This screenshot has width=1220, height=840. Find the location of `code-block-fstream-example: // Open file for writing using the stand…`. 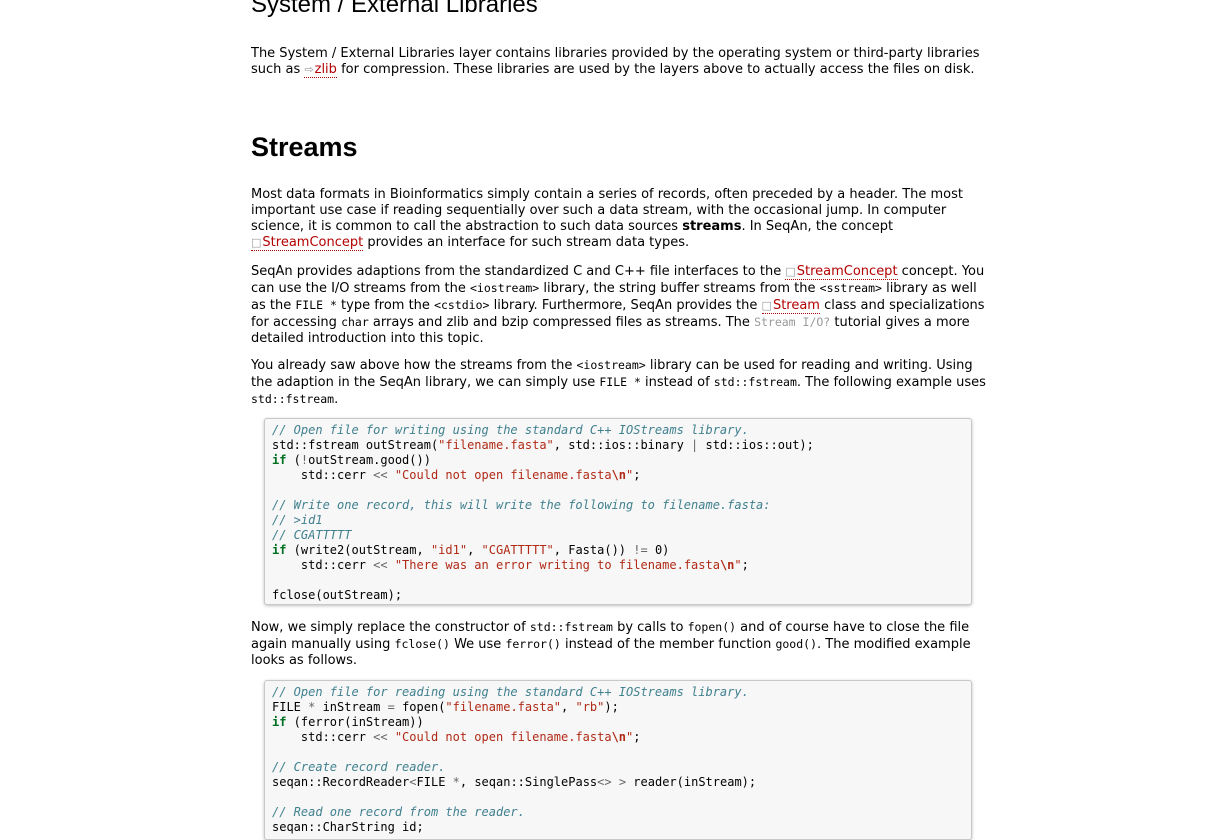

code-block-fstream-example: // Open file for writing using the stand… is located at coordinates (618, 511).